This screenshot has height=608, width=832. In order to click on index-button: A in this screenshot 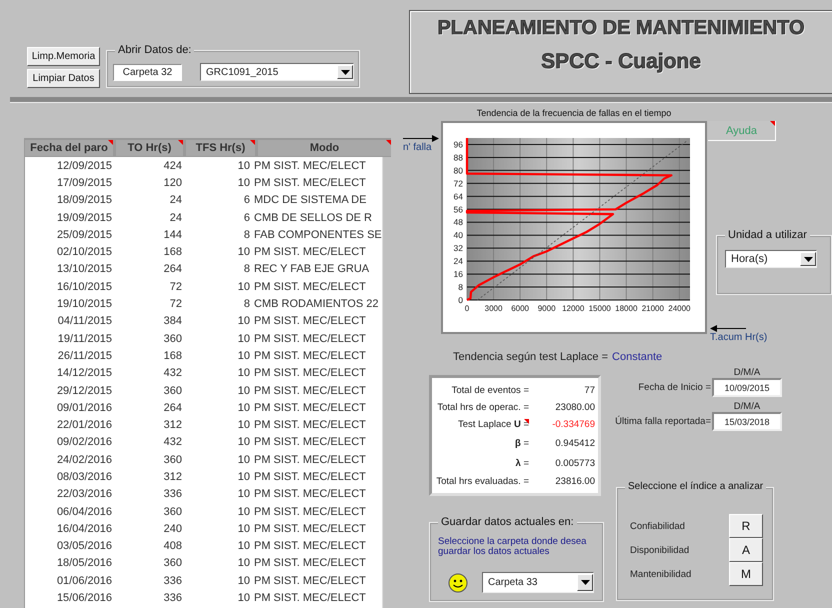, I will do `click(746, 550)`.